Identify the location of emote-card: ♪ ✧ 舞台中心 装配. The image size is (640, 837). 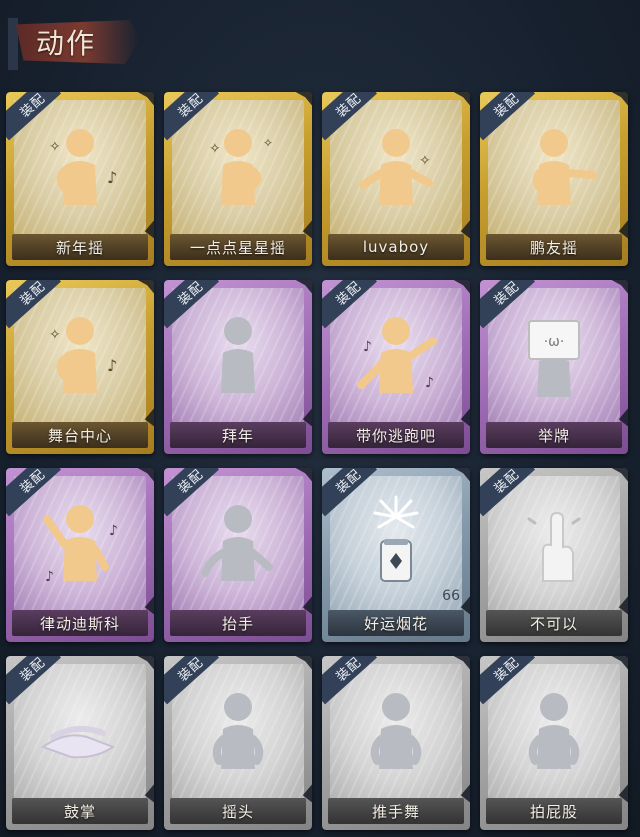
(80, 367).